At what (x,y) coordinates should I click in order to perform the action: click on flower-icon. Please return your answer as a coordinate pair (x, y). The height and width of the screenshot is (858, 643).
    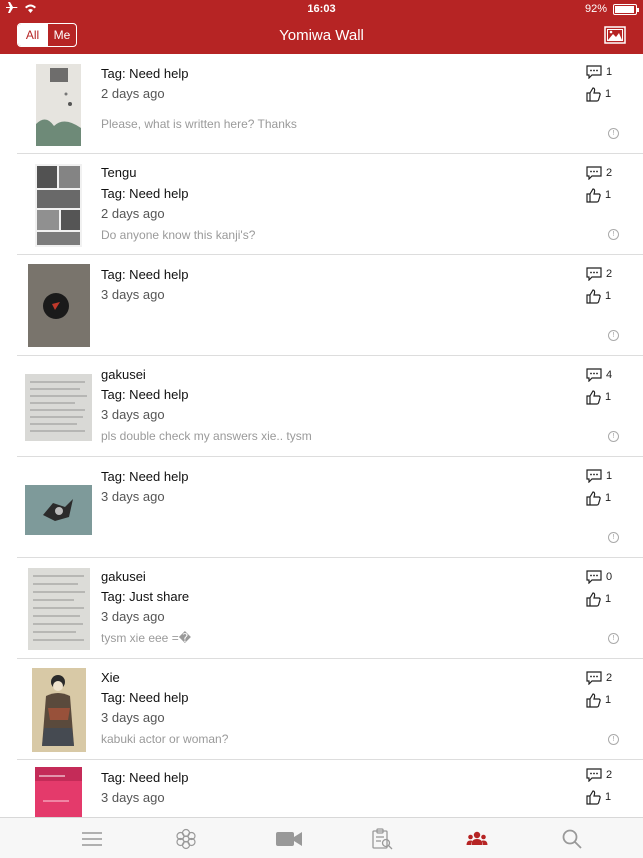
    Looking at the image, I should click on (186, 839).